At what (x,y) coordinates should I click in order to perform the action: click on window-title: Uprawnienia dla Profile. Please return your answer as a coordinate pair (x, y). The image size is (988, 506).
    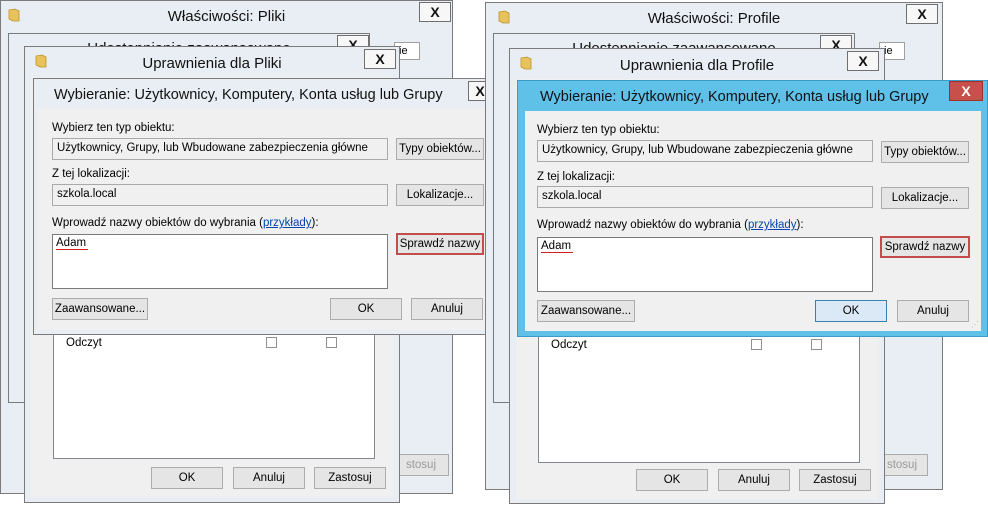
    Looking at the image, I should click on (697, 65).